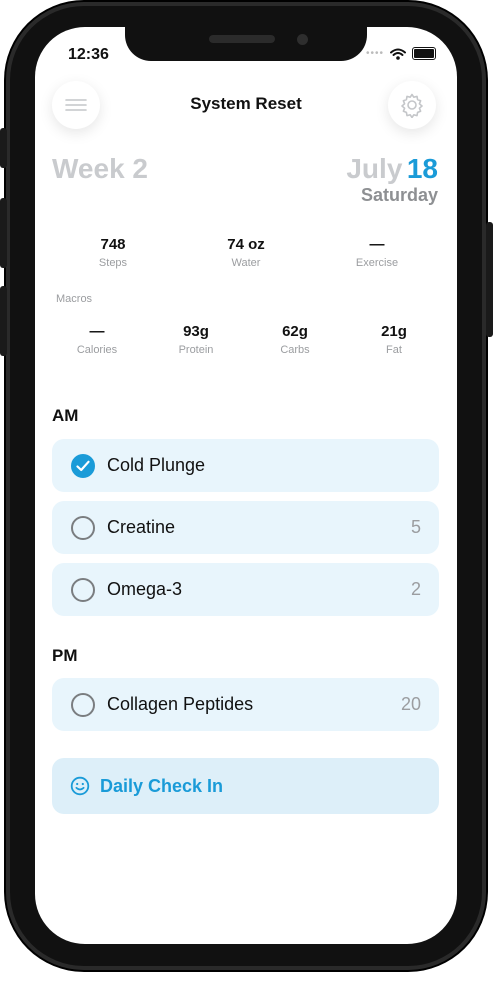 The width and height of the screenshot is (500, 1000). I want to click on status-time: 12:36, so click(88, 54).